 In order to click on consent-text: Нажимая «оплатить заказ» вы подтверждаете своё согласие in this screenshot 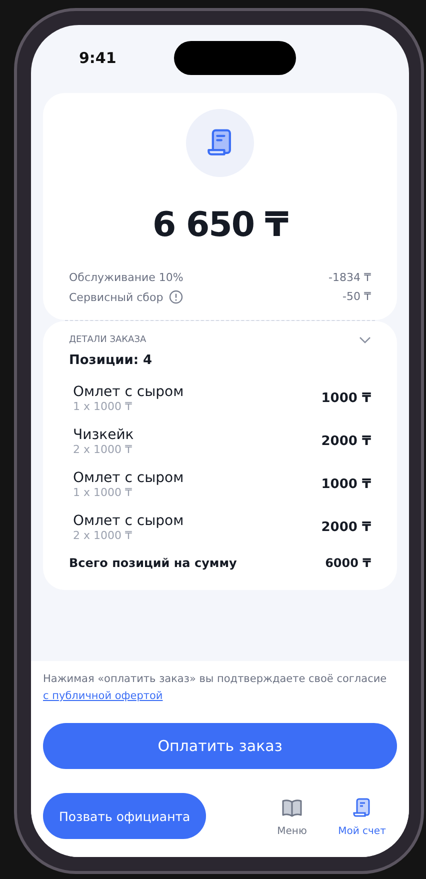, I will do `click(215, 679)`.